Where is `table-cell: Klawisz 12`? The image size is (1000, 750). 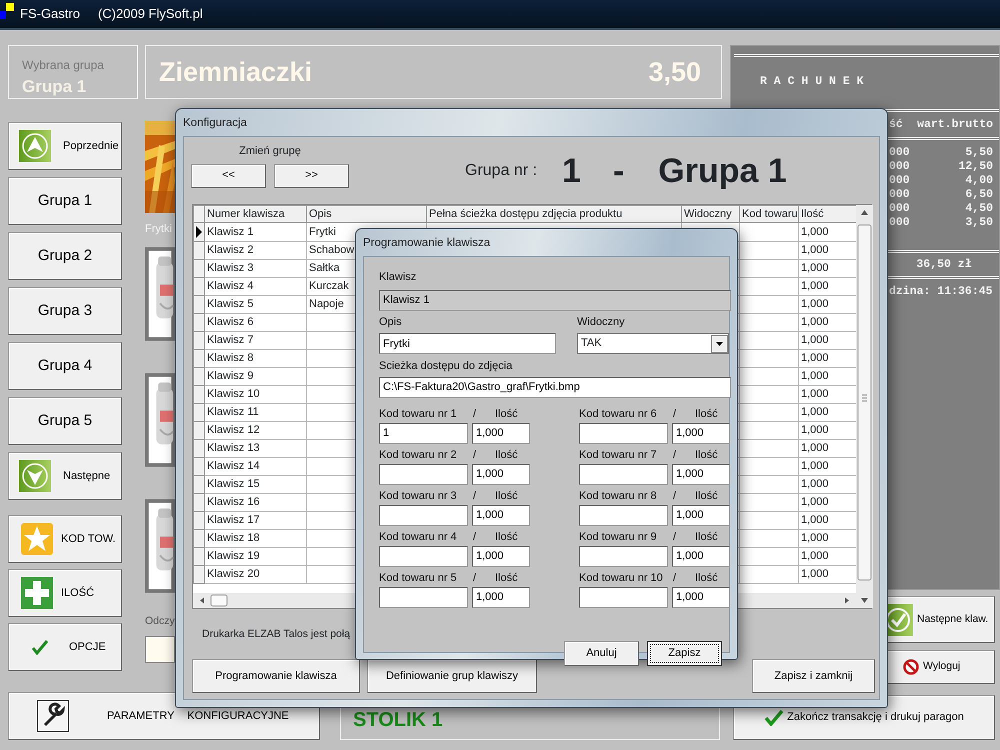
table-cell: Klawisz 12 is located at coordinates (255, 430).